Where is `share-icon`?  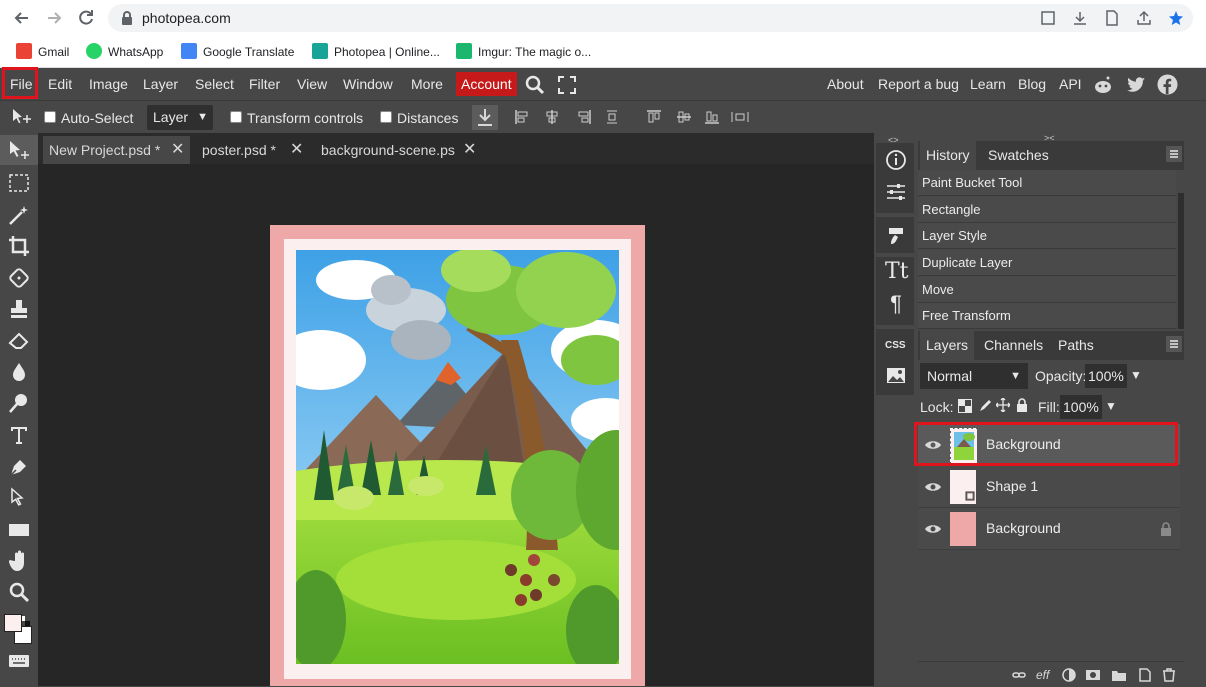 share-icon is located at coordinates (1144, 18).